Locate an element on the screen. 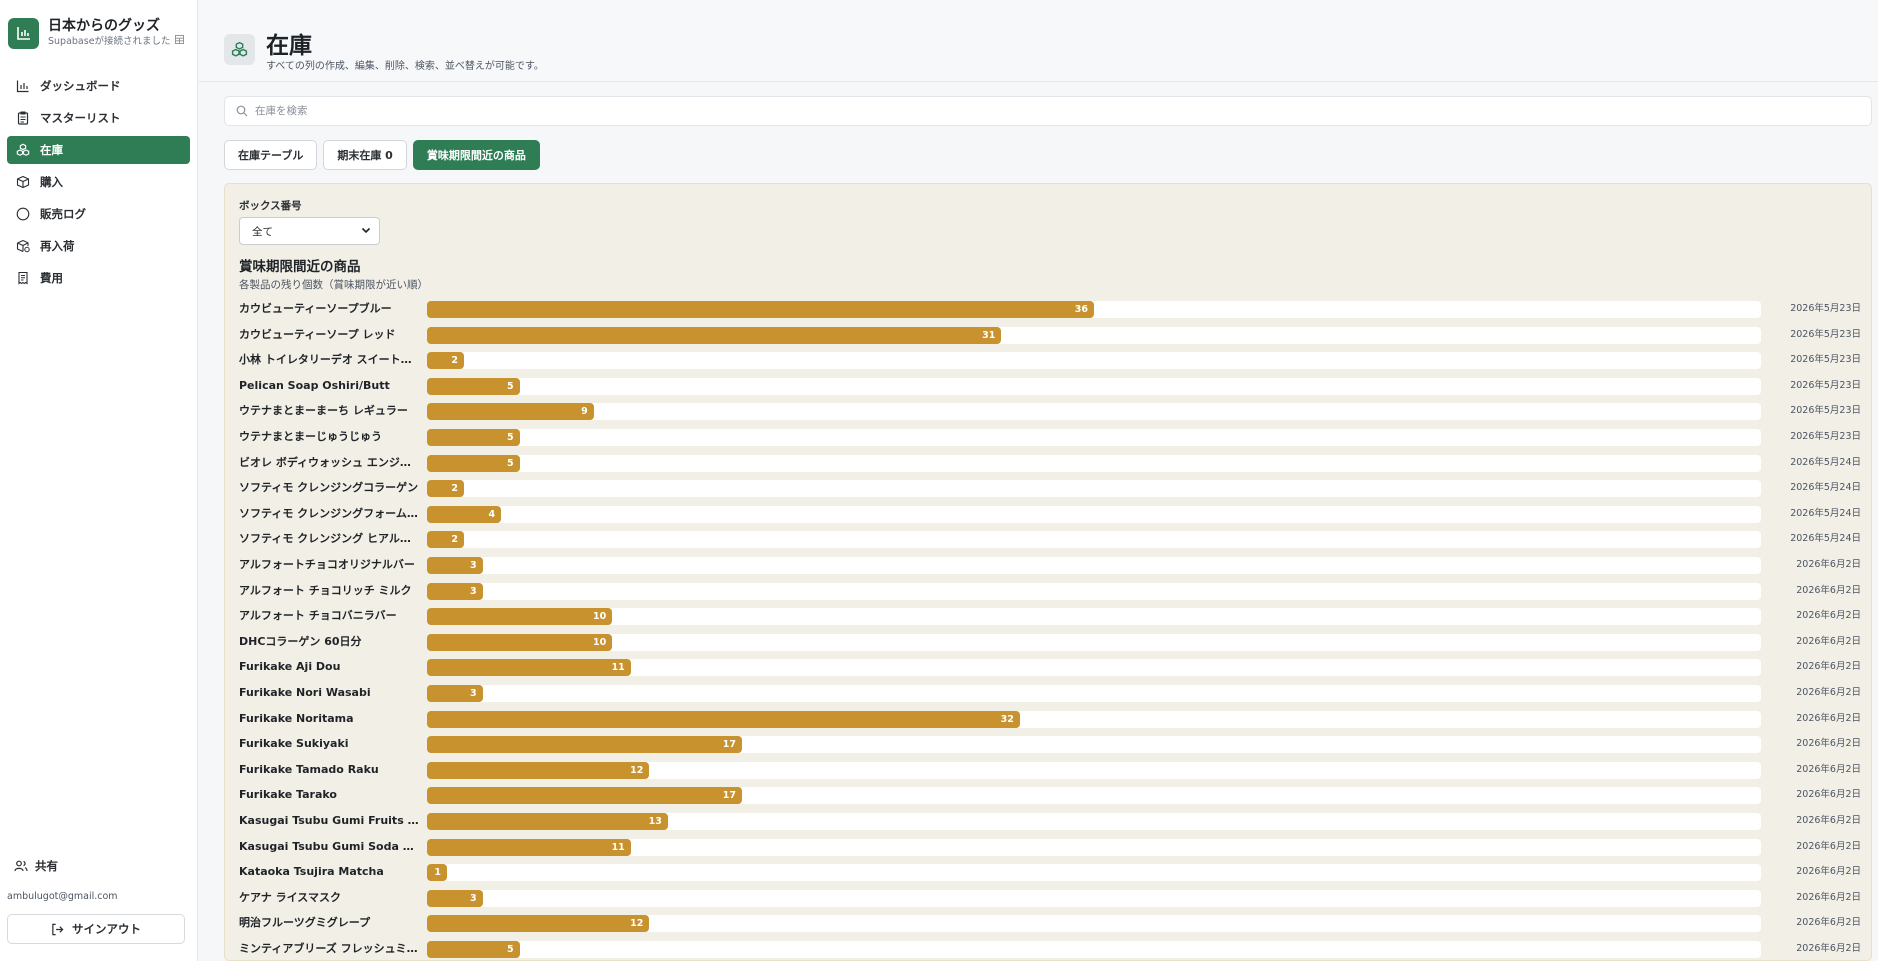 Image resolution: width=1878 pixels, height=961 pixels. bar: 4 is located at coordinates (464, 514).